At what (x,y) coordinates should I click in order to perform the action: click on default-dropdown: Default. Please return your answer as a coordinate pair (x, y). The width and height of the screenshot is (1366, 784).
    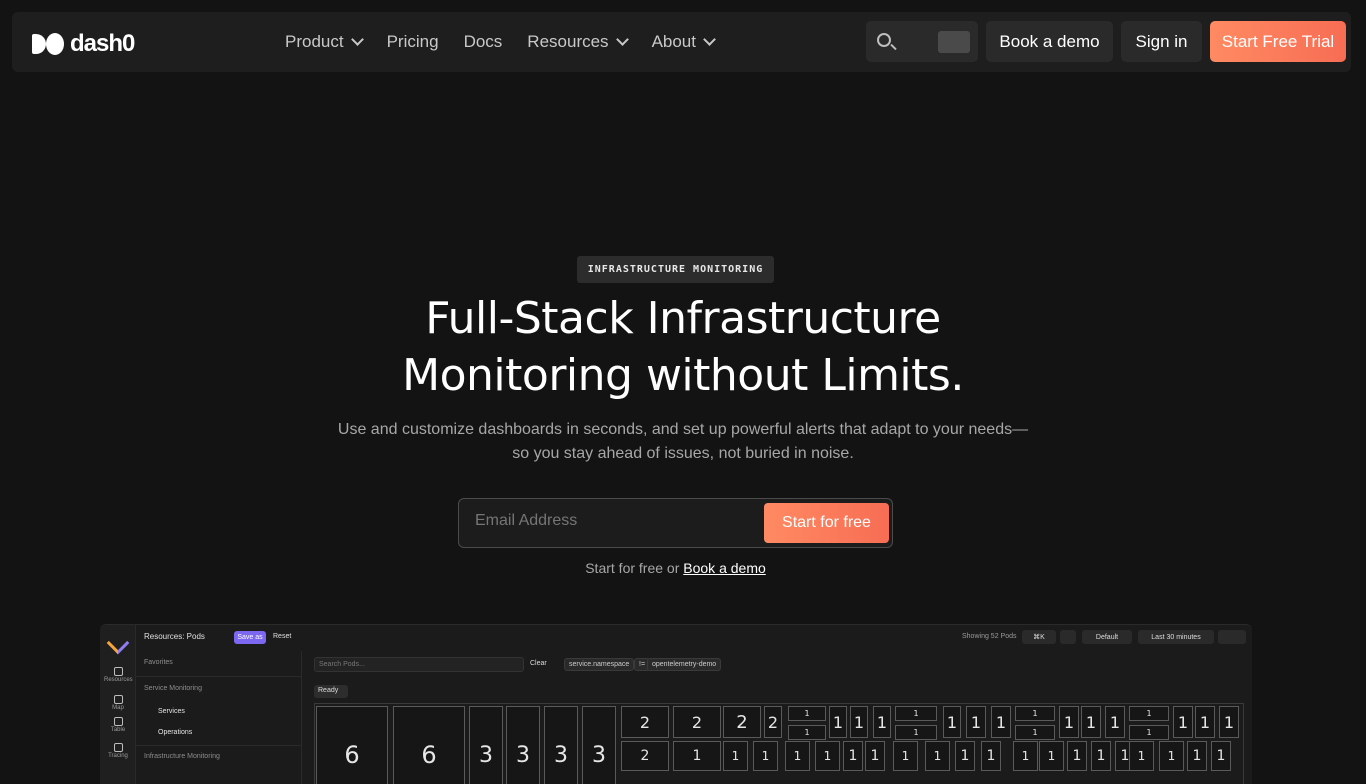
    Looking at the image, I should click on (1107, 637).